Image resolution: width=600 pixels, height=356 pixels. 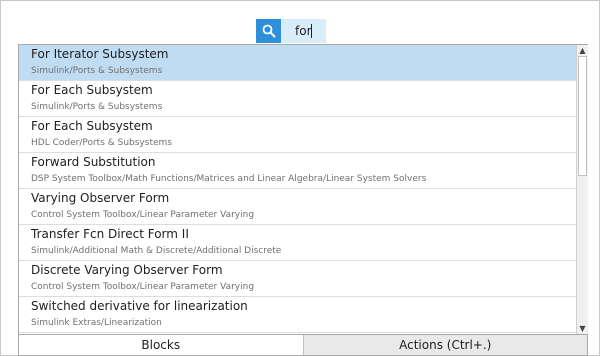 What do you see at coordinates (161, 345) in the screenshot?
I see `tab-blocks: Blocks` at bounding box center [161, 345].